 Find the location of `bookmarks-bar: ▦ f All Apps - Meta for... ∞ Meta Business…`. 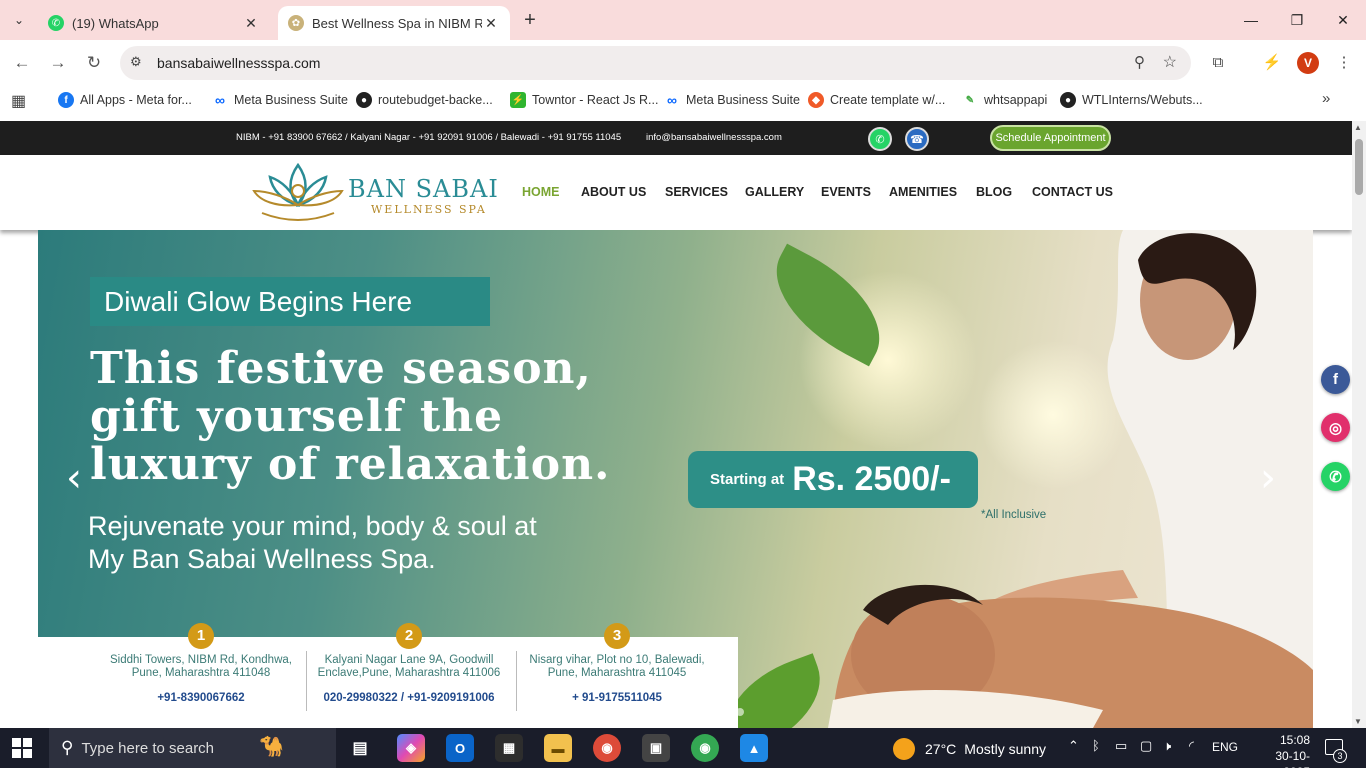

bookmarks-bar: ▦ f All Apps - Meta for... ∞ Meta Business… is located at coordinates (683, 100).